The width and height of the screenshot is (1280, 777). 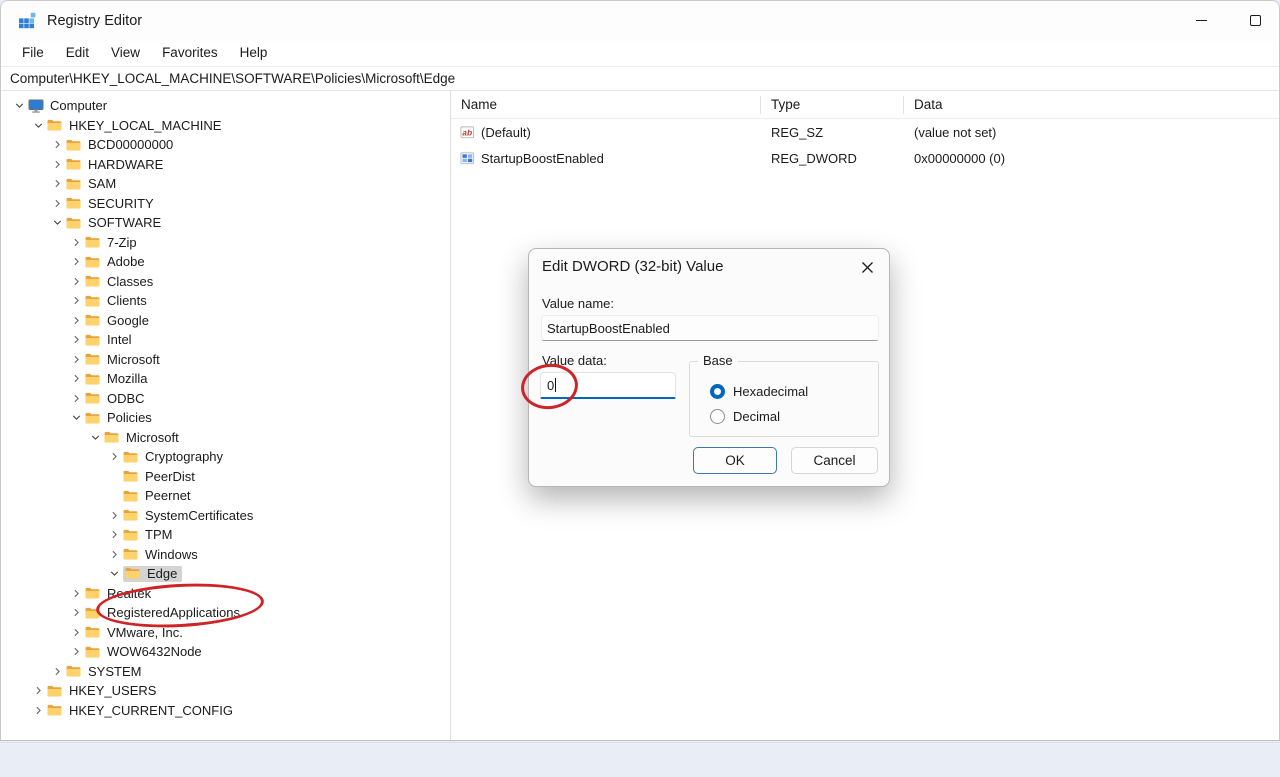 What do you see at coordinates (152, 437) in the screenshot?
I see `tree-item-label: Microsoft` at bounding box center [152, 437].